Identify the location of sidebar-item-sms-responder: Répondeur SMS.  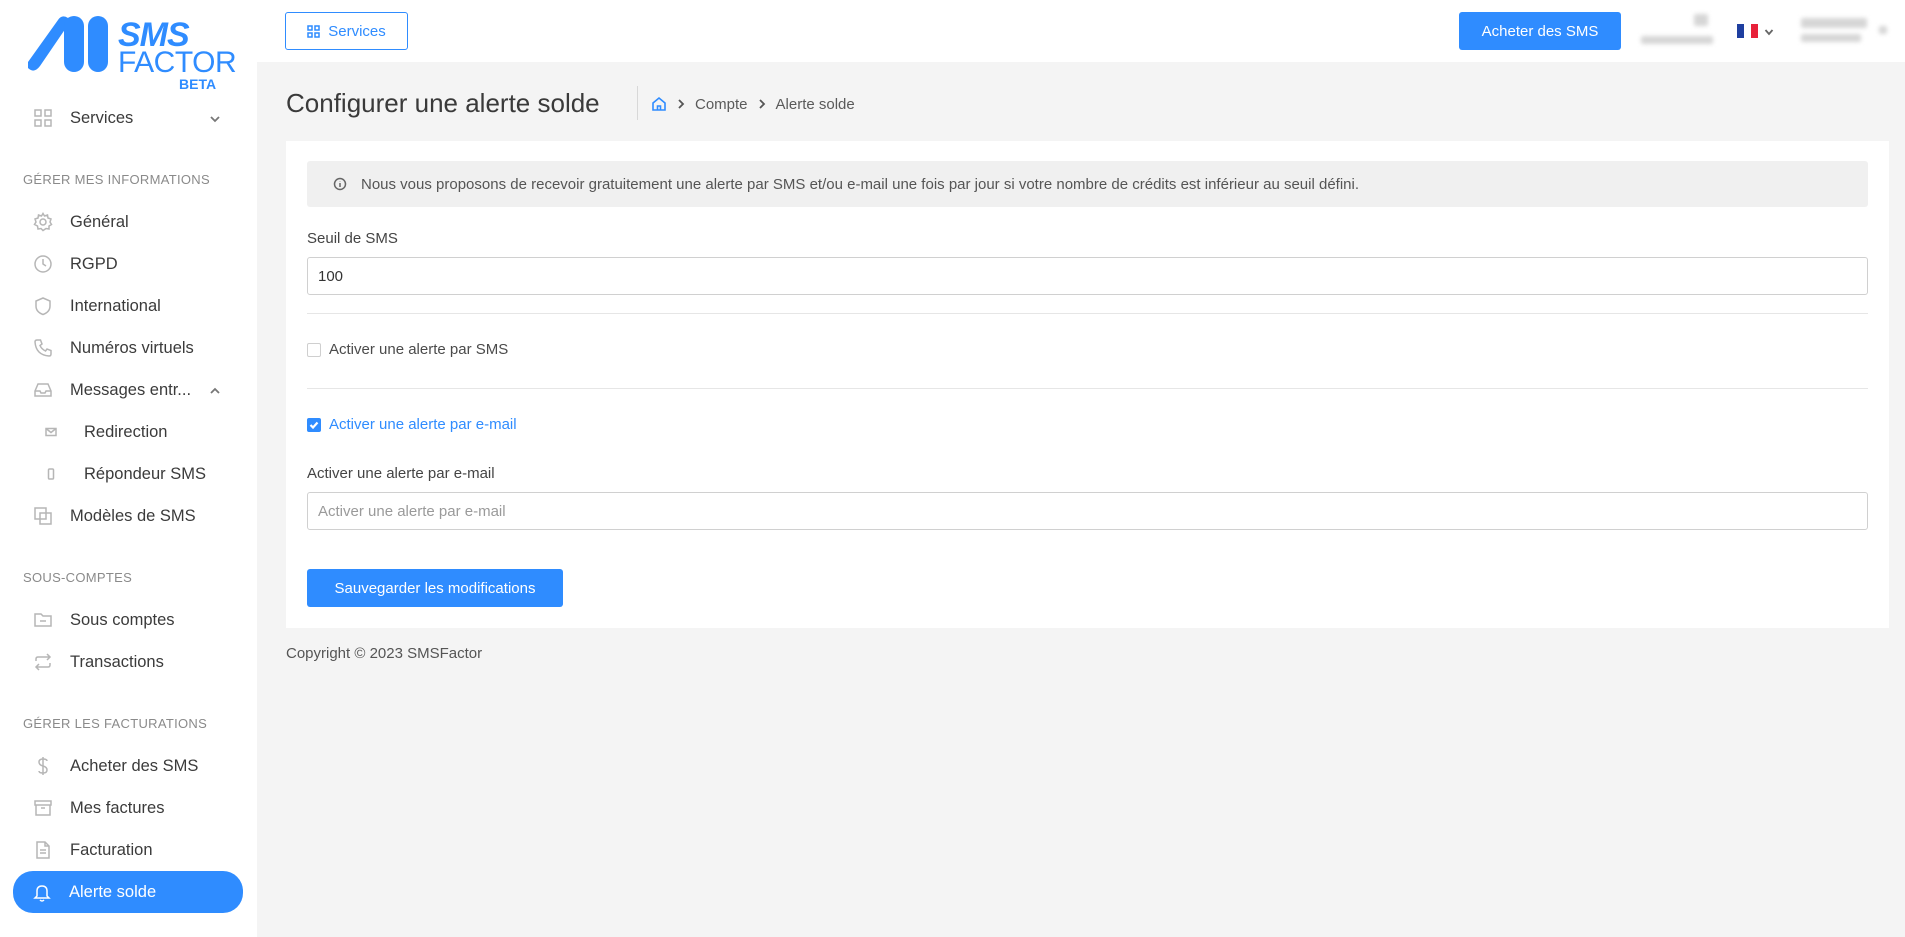
(128, 474).